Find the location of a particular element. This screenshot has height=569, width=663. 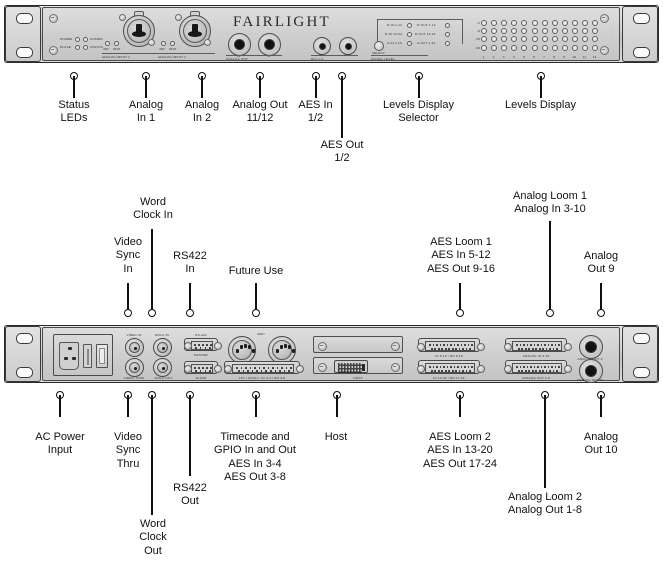

rs422-slave-connector is located at coordinates (203, 367).